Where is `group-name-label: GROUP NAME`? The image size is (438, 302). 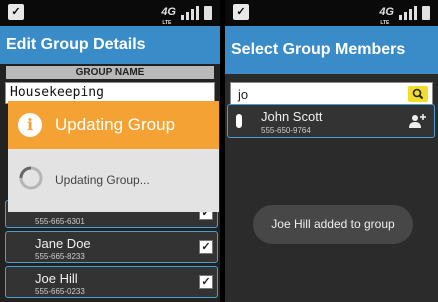 group-name-label: GROUP NAME is located at coordinates (110, 72).